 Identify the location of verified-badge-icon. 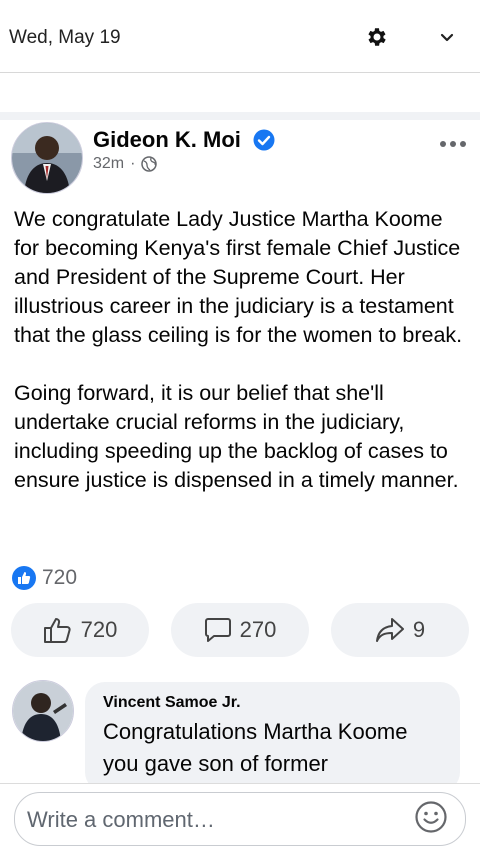
(264, 140).